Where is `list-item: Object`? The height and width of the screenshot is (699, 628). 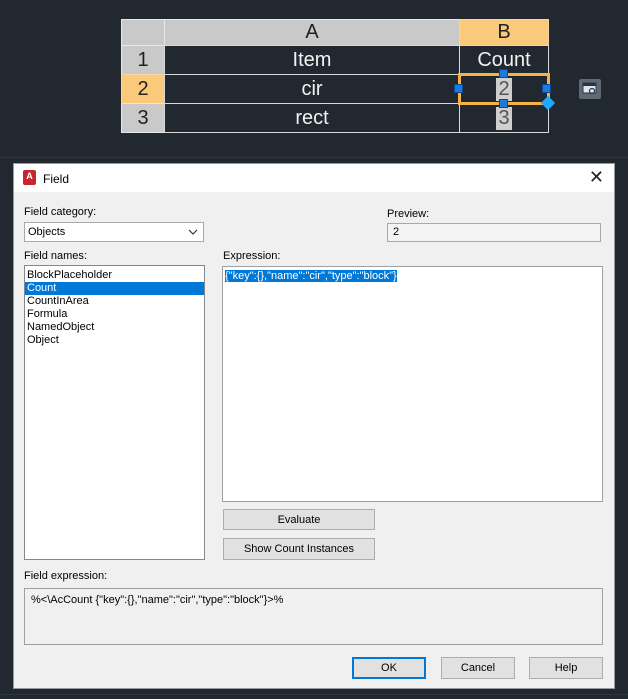
list-item: Object is located at coordinates (114, 340).